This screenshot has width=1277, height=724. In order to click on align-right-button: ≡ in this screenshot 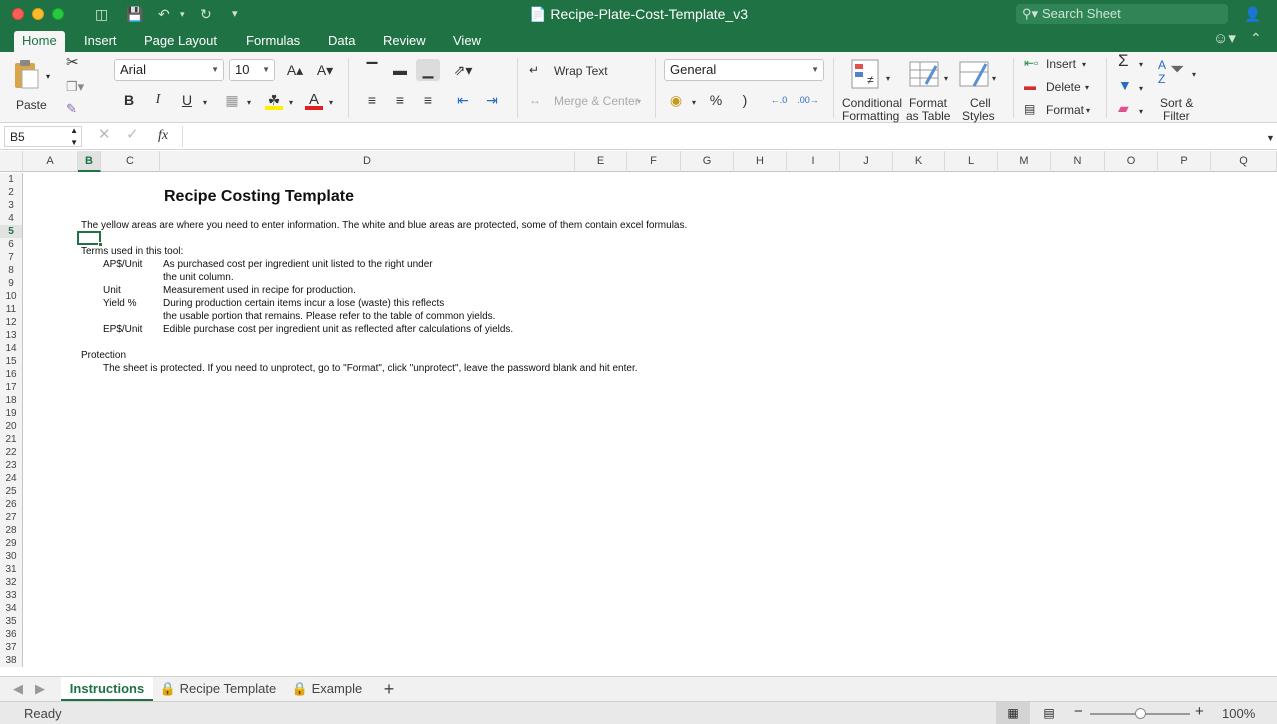, I will do `click(428, 100)`.